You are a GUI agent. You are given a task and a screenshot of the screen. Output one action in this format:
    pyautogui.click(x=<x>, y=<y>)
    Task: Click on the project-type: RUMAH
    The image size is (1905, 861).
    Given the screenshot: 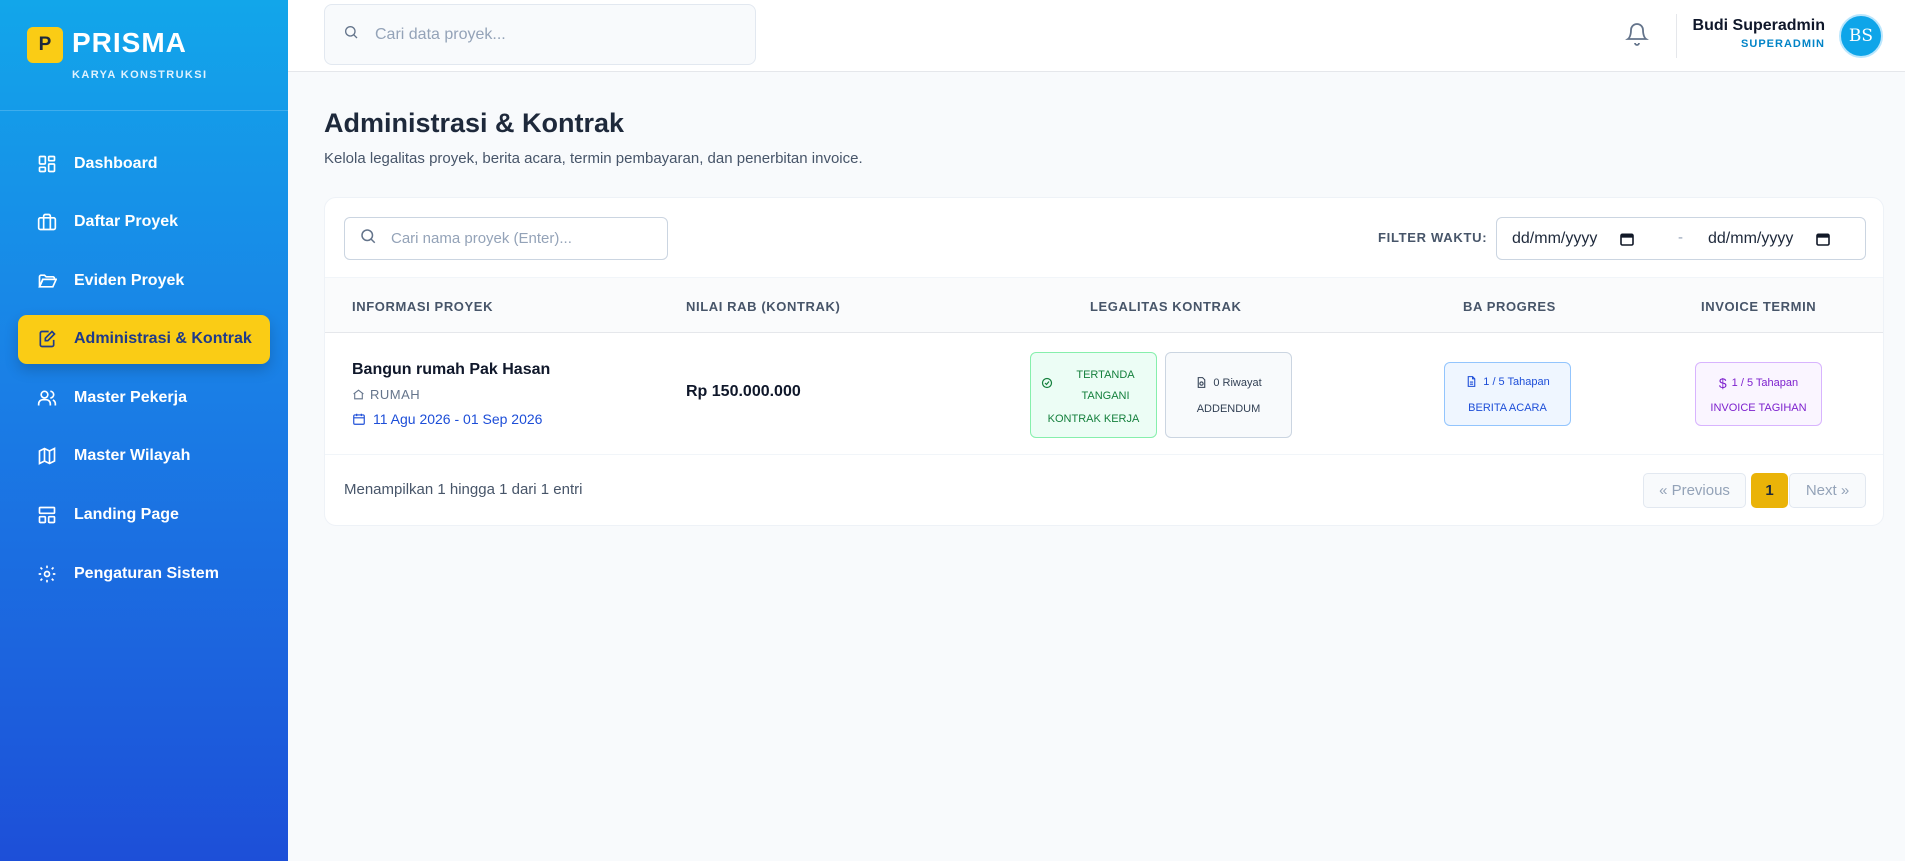 What is the action you would take?
    pyautogui.click(x=386, y=394)
    